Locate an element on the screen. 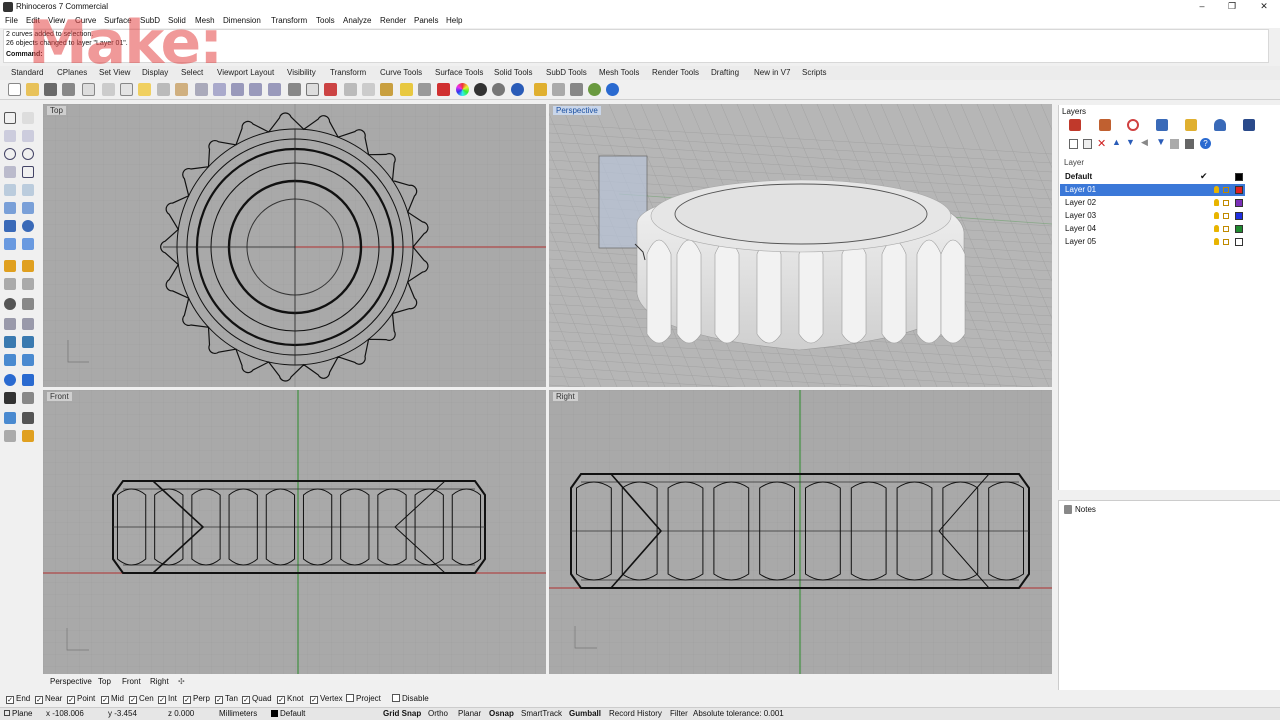 This screenshot has height=720, width=1280. osnap-near: ✓ Near is located at coordinates (48, 699).